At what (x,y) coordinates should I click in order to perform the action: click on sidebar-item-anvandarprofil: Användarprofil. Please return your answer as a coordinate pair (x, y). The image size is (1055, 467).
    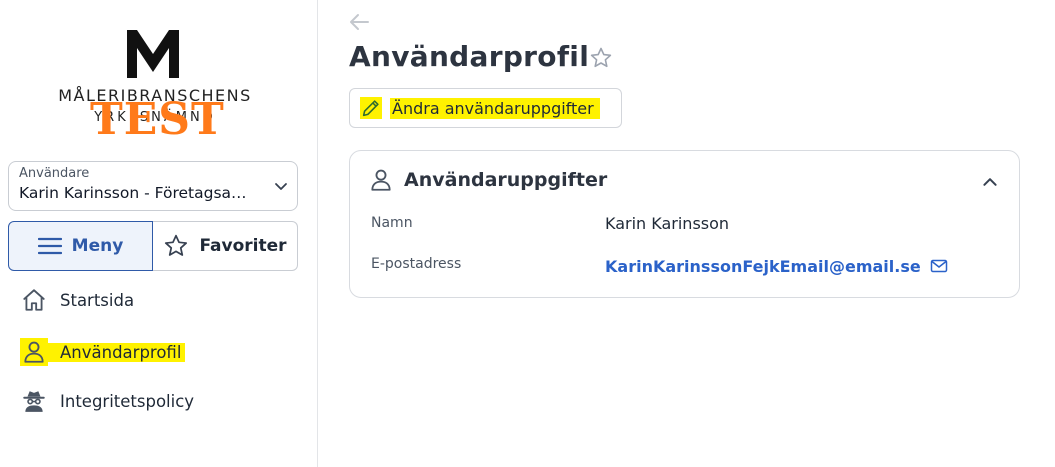
    Looking at the image, I should click on (103, 352).